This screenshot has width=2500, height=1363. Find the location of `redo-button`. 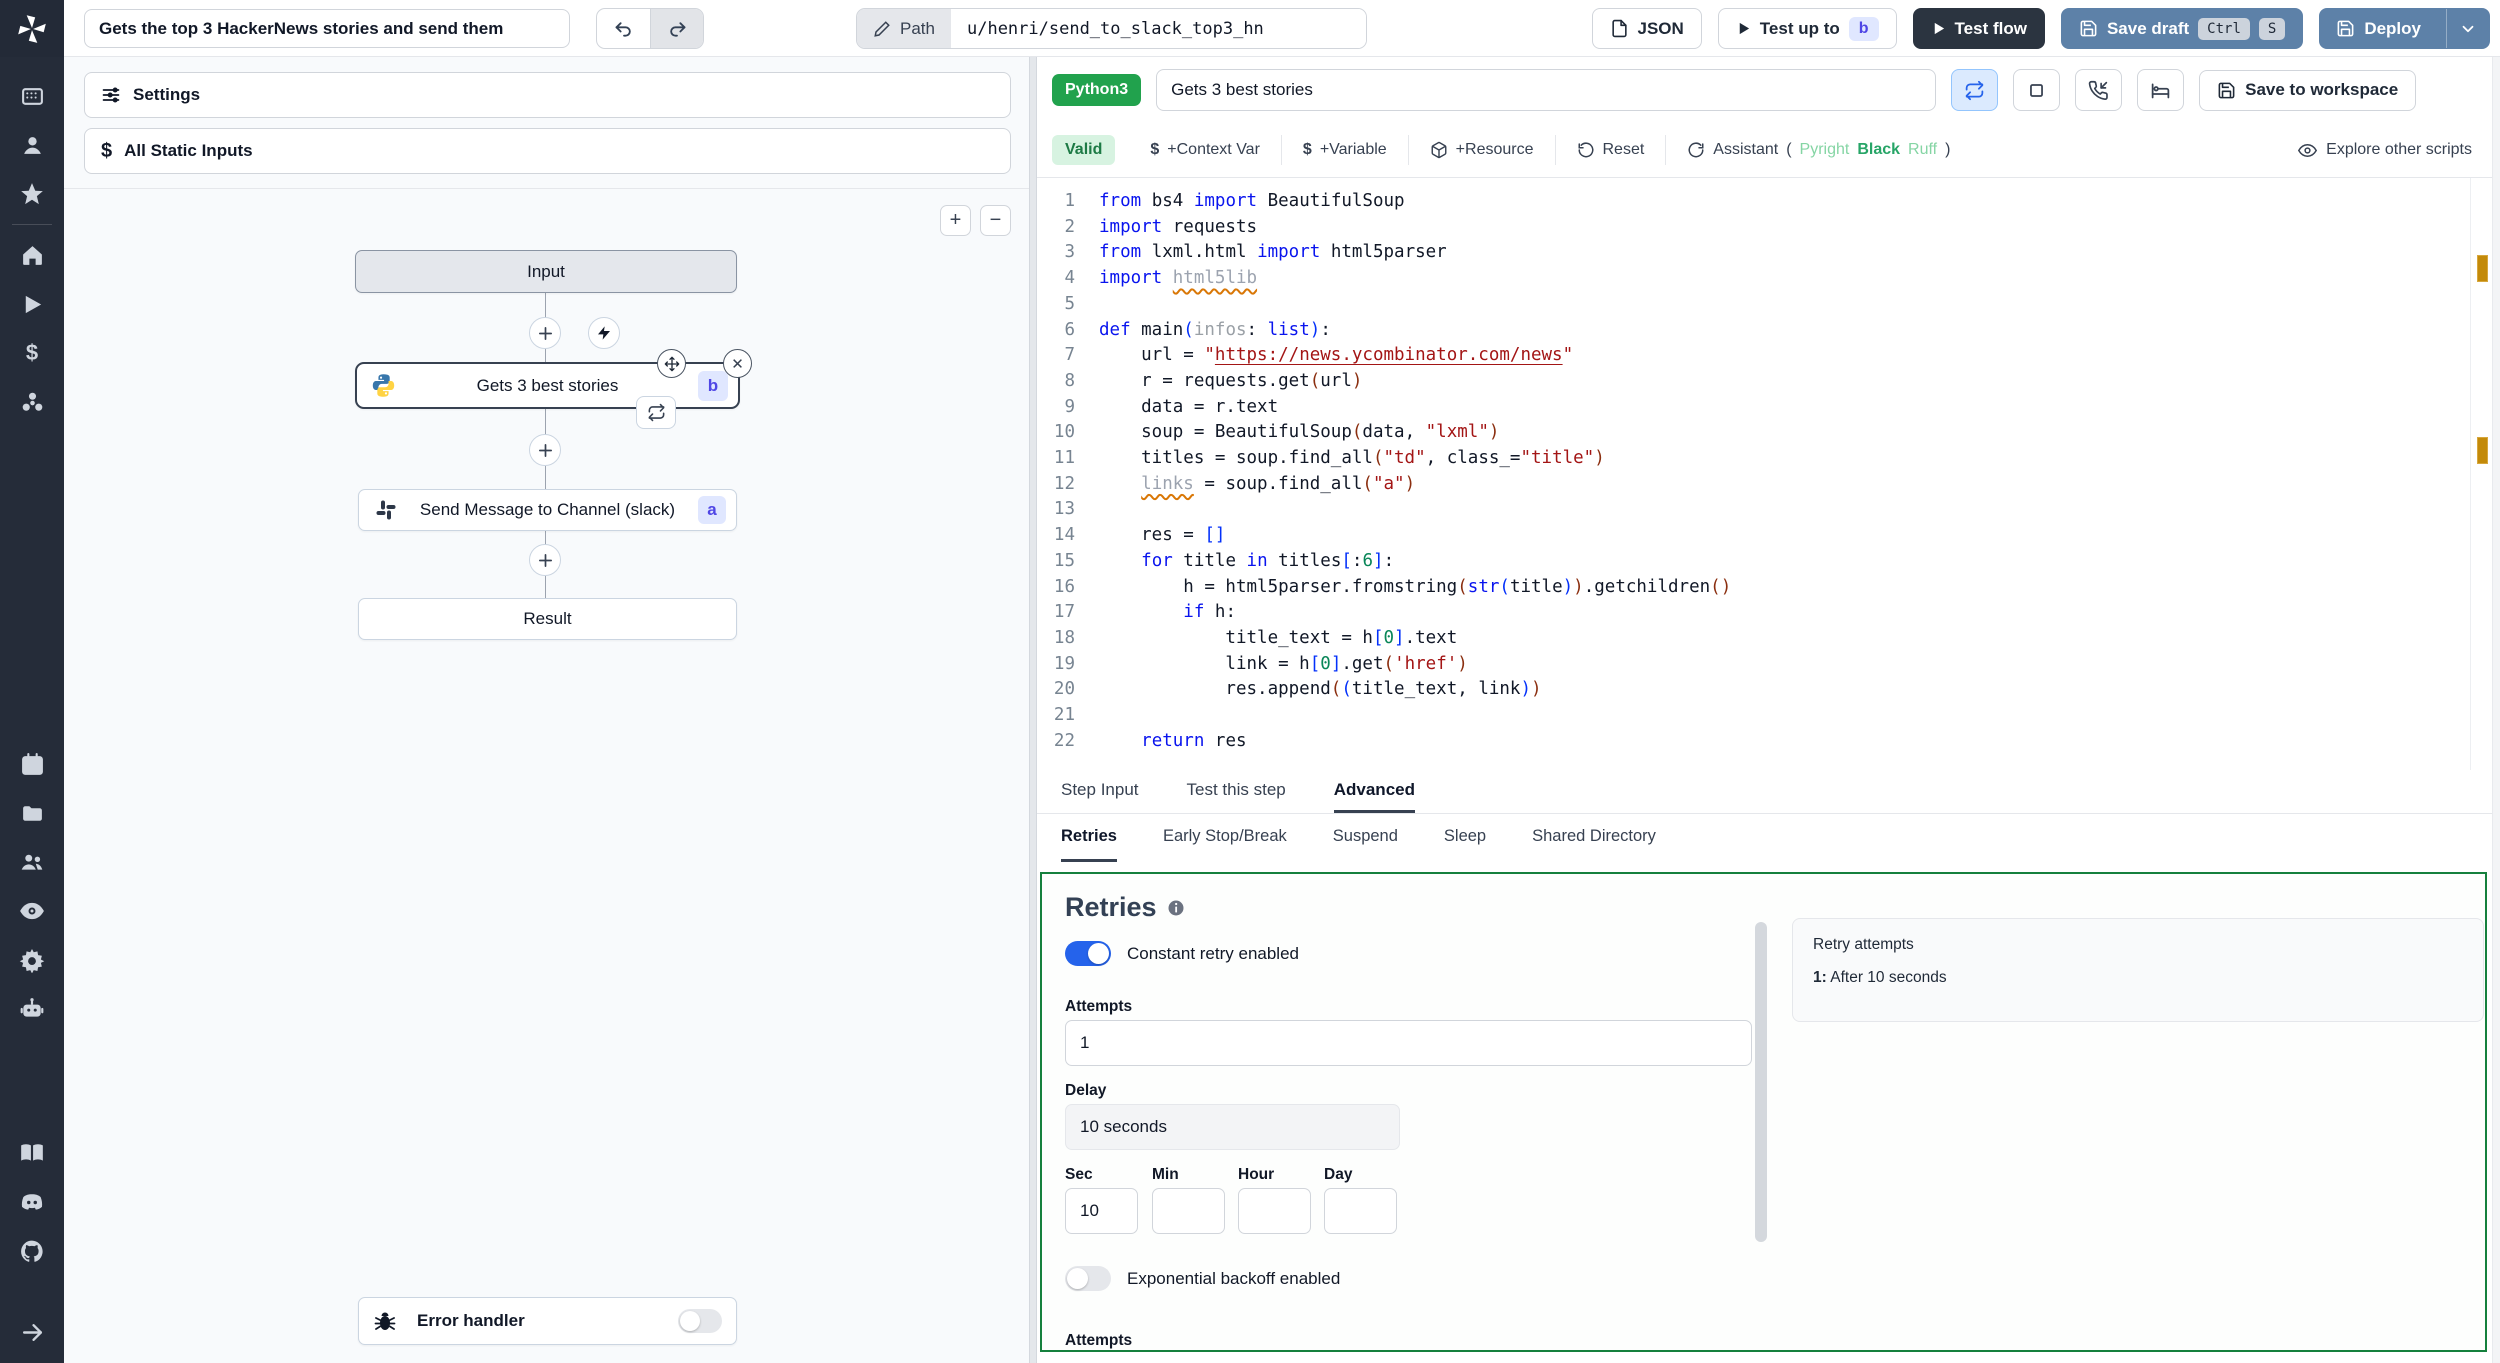

redo-button is located at coordinates (676, 28).